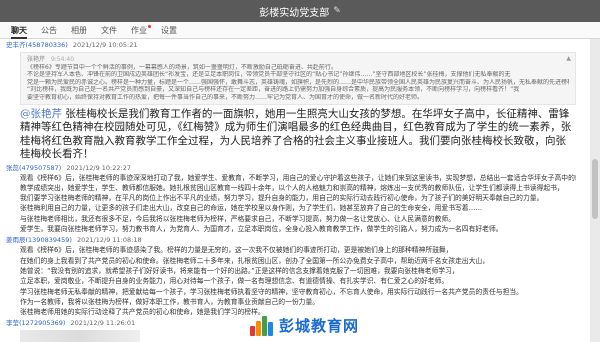  Describe the element at coordinates (568, 59) in the screenshot. I see `collapse-icon: ▲` at that location.